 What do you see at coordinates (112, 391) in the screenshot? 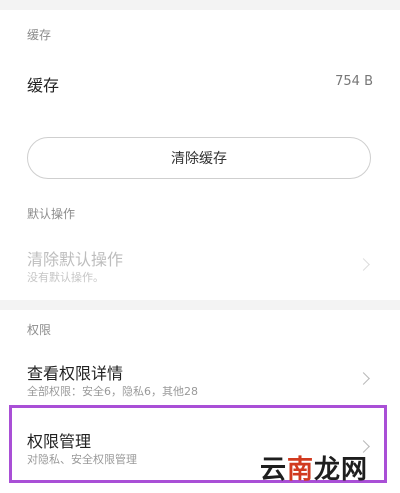
I see `view-permission-details-subtitle: 全部权限：安全6，隐私6，其他28` at bounding box center [112, 391].